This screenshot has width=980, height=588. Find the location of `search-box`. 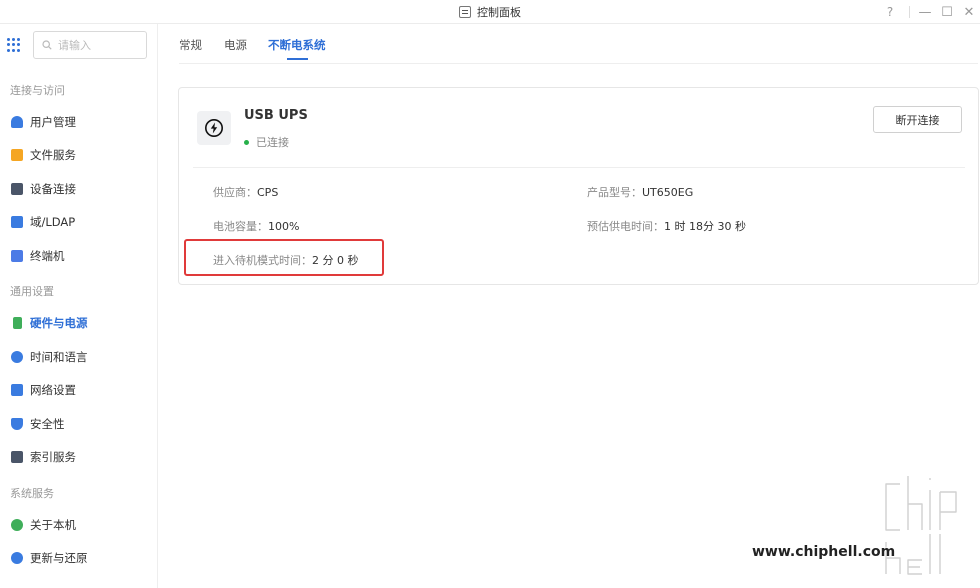

search-box is located at coordinates (90, 45).